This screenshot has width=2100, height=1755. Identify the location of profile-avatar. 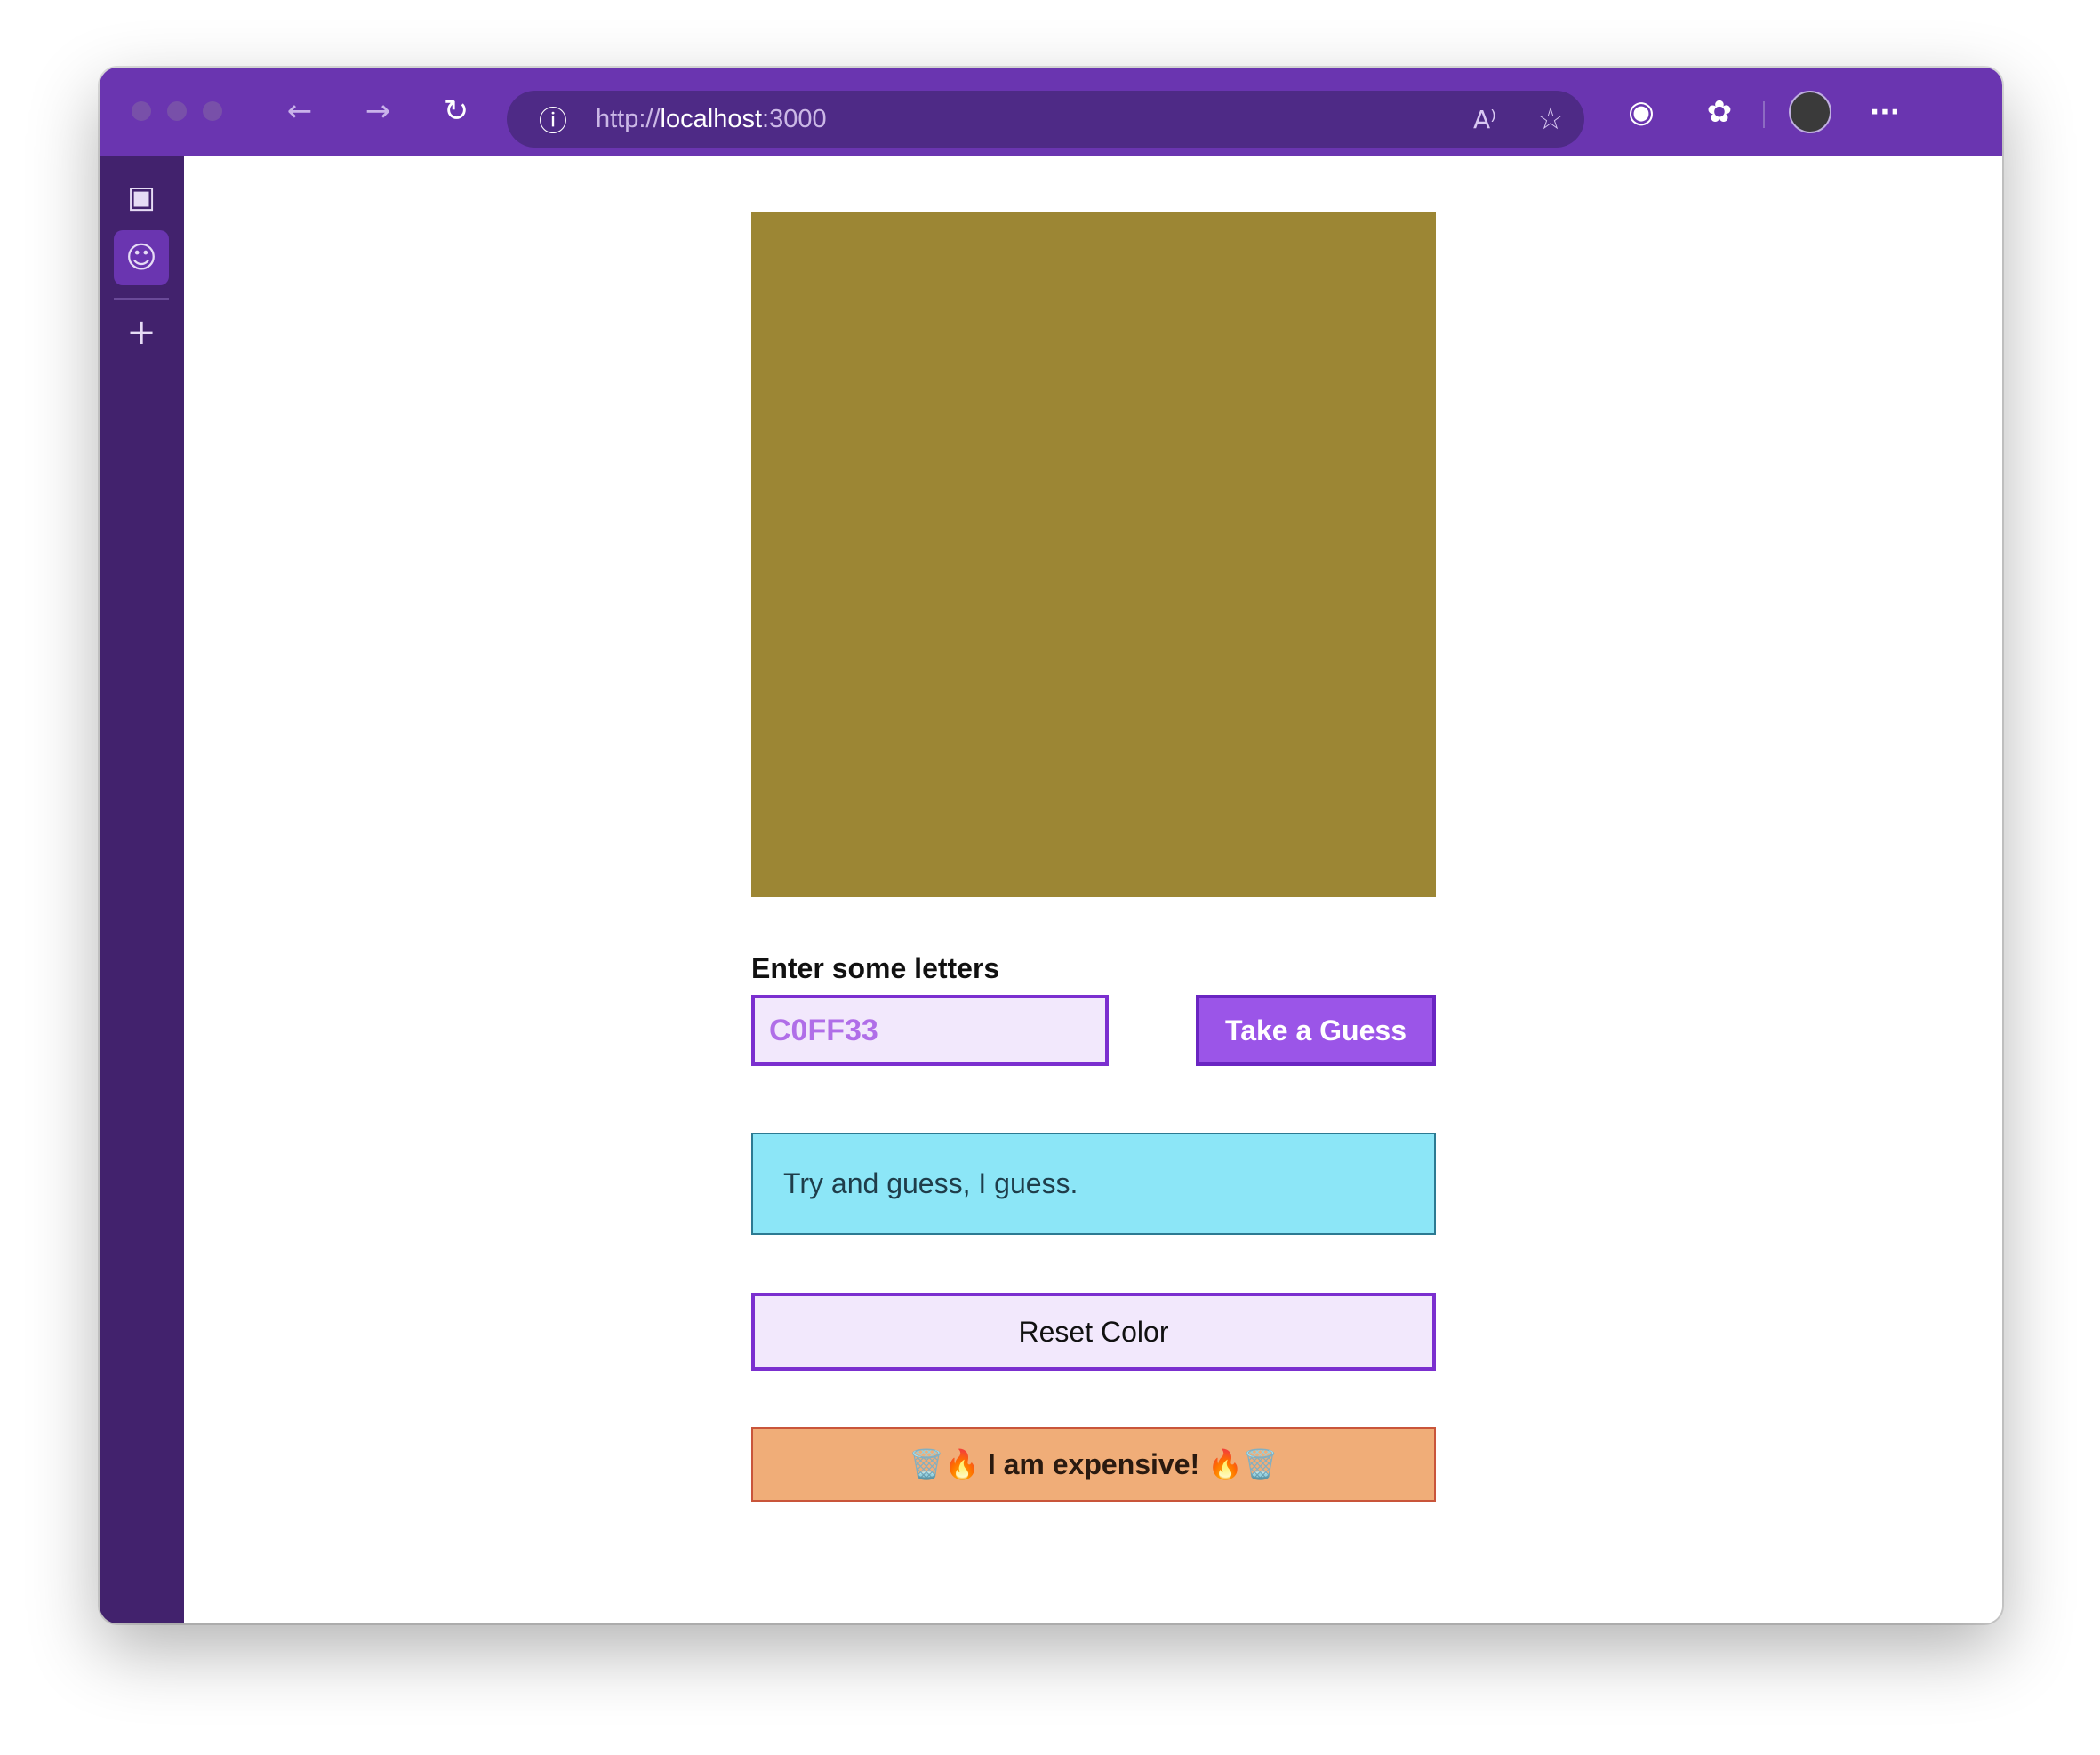
(1810, 112).